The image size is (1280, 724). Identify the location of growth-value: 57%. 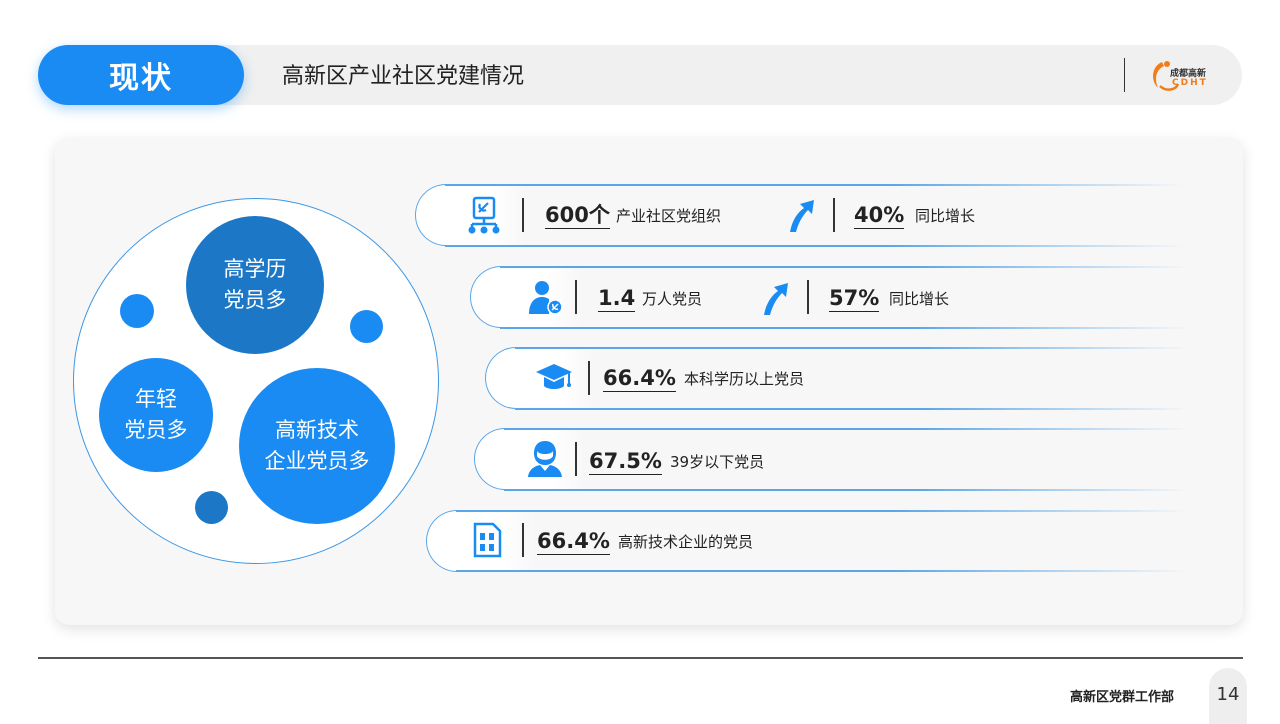
(854, 299).